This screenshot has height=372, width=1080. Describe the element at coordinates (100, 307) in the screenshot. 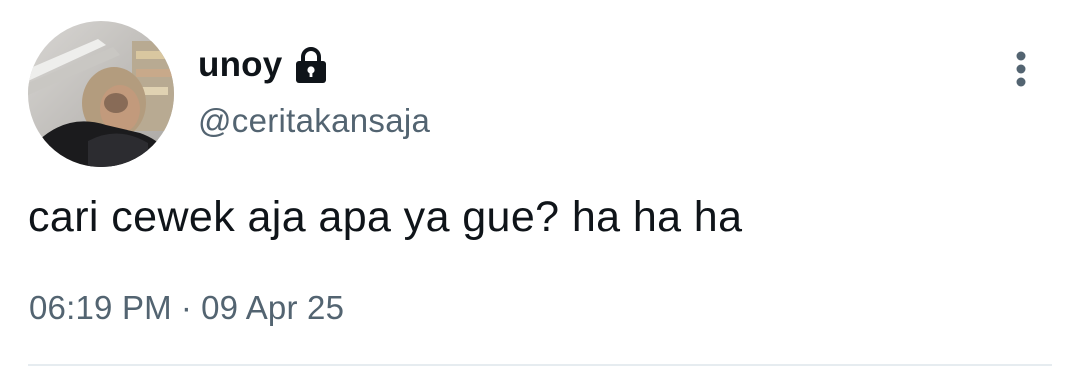

I see `tweet-time: 06:19 PM` at that location.